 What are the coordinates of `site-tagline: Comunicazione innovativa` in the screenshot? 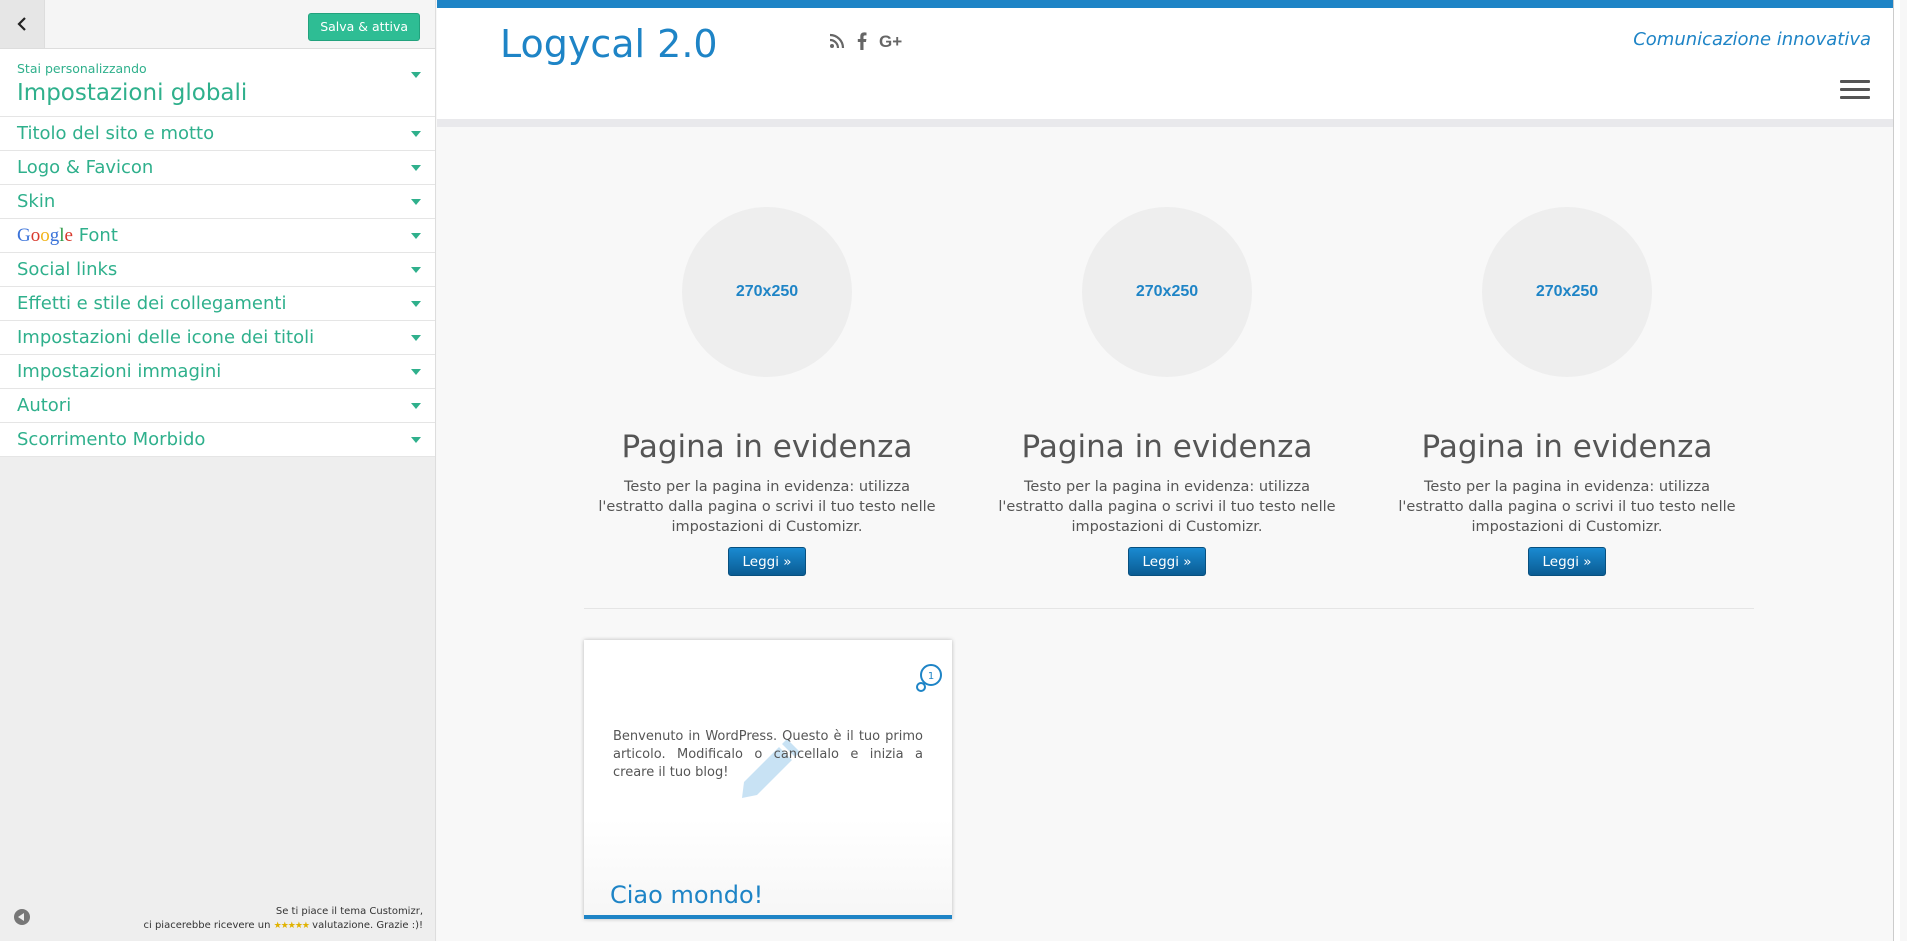 It's located at (1752, 39).